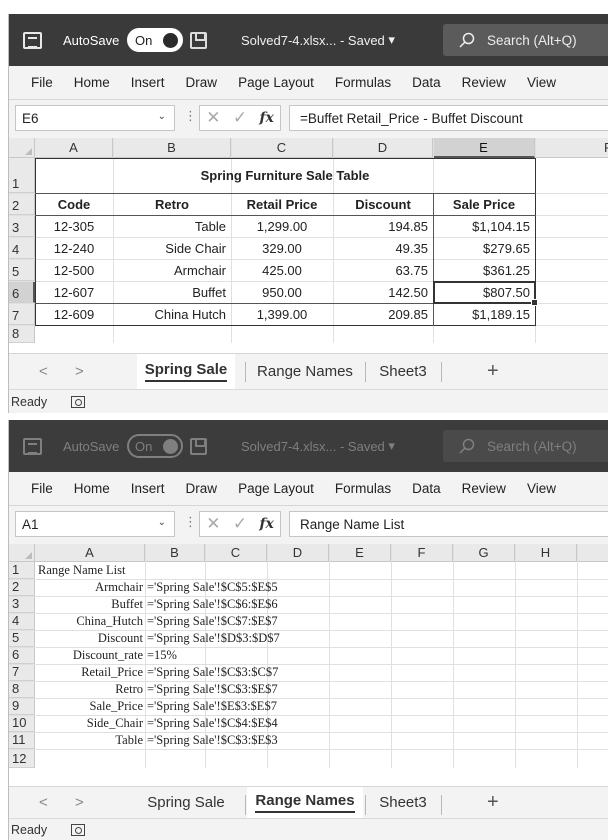  What do you see at coordinates (484, 270) in the screenshot?
I see `cell-sale-price: $361.25` at bounding box center [484, 270].